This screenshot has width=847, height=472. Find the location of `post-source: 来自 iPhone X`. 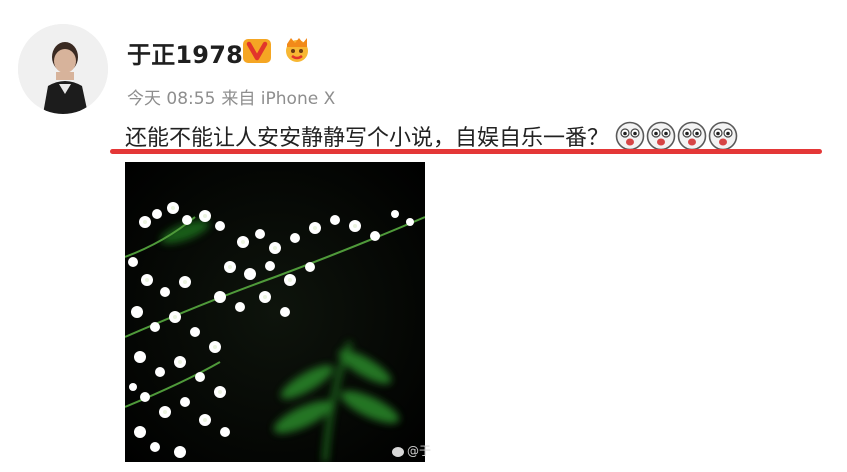

post-source: 来自 iPhone X is located at coordinates (278, 99).